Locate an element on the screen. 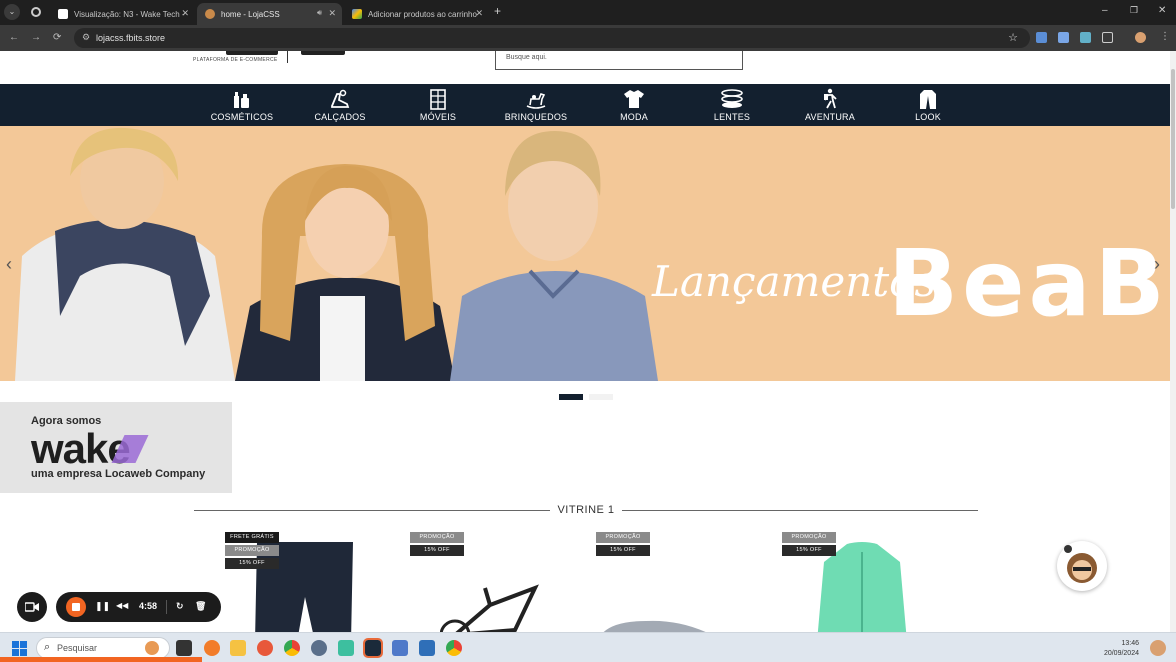 This screenshot has width=1176, height=662. category-moveis: MÓVEIS is located at coordinates (438, 105).